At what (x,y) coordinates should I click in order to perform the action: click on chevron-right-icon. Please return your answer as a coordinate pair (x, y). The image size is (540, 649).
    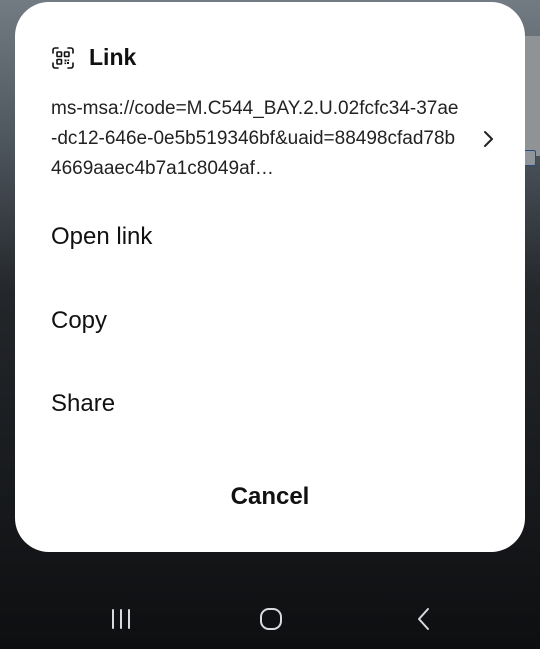
    Looking at the image, I should click on (488, 139).